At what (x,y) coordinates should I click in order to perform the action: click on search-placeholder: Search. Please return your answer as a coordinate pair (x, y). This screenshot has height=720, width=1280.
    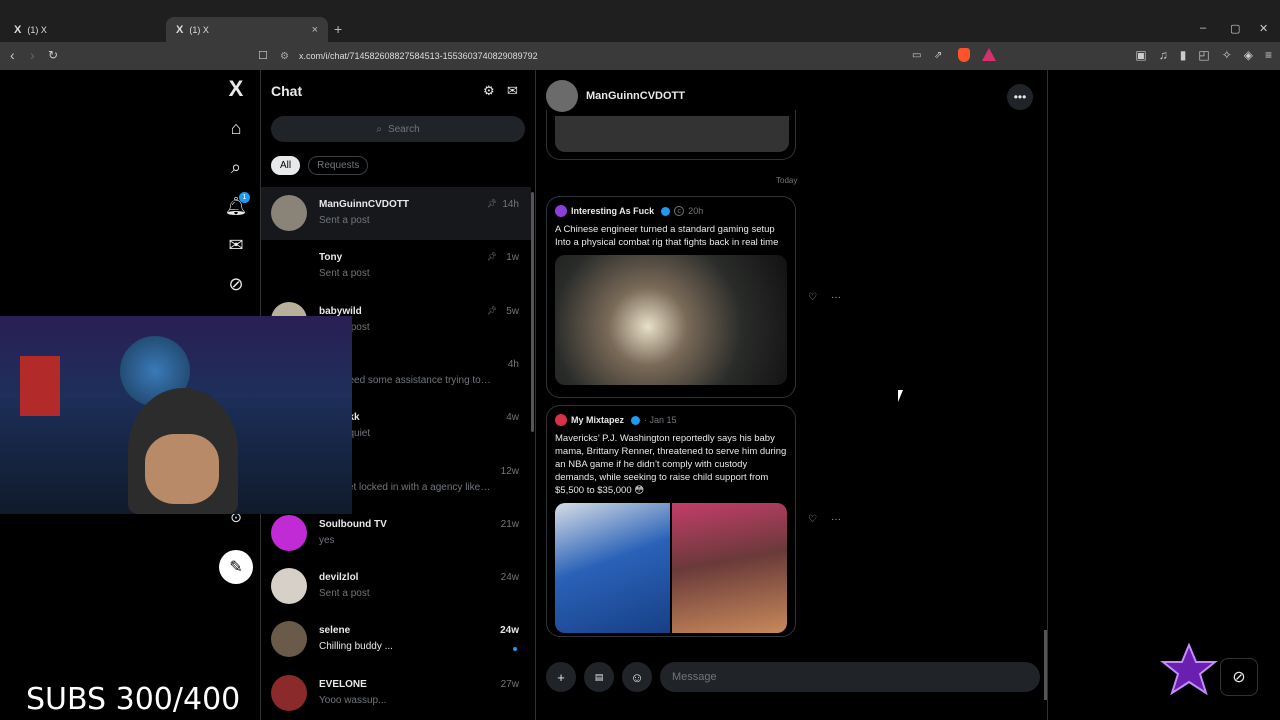
    Looking at the image, I should click on (403, 129).